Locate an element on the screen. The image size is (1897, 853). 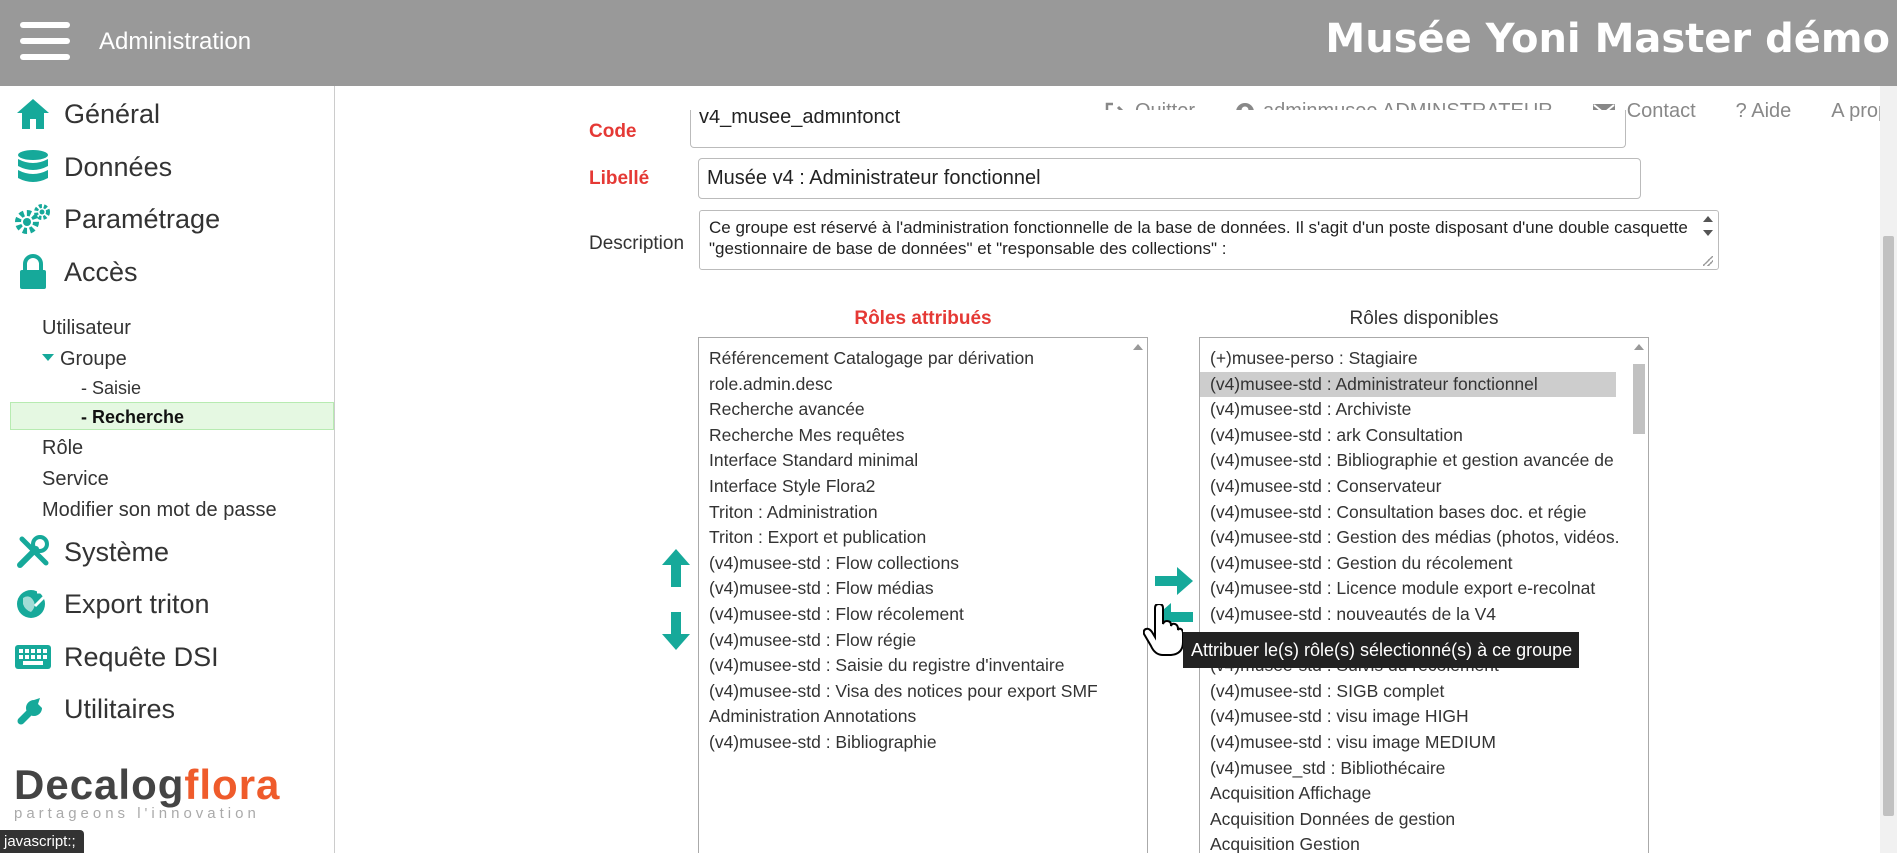
list-item: (v4)musee-std : visu image HIGH is located at coordinates (1424, 717).